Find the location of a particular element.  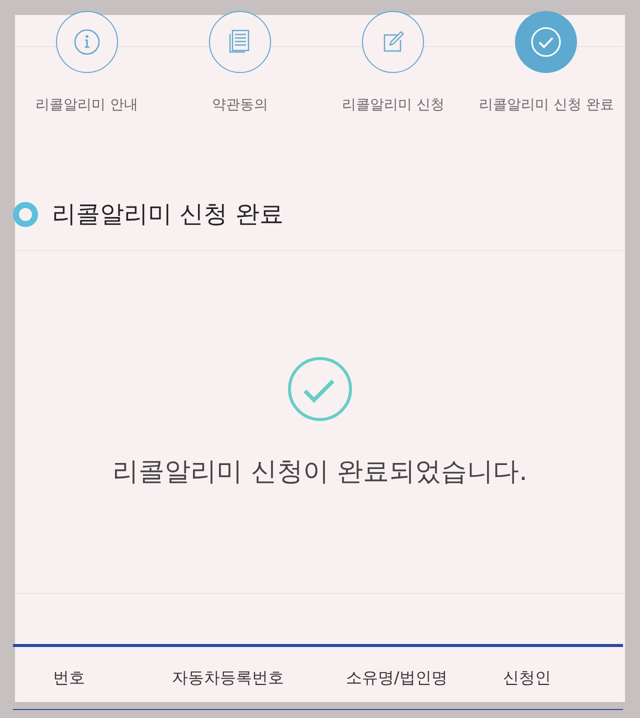

column-header: 자동차등록번호 is located at coordinates (228, 678).